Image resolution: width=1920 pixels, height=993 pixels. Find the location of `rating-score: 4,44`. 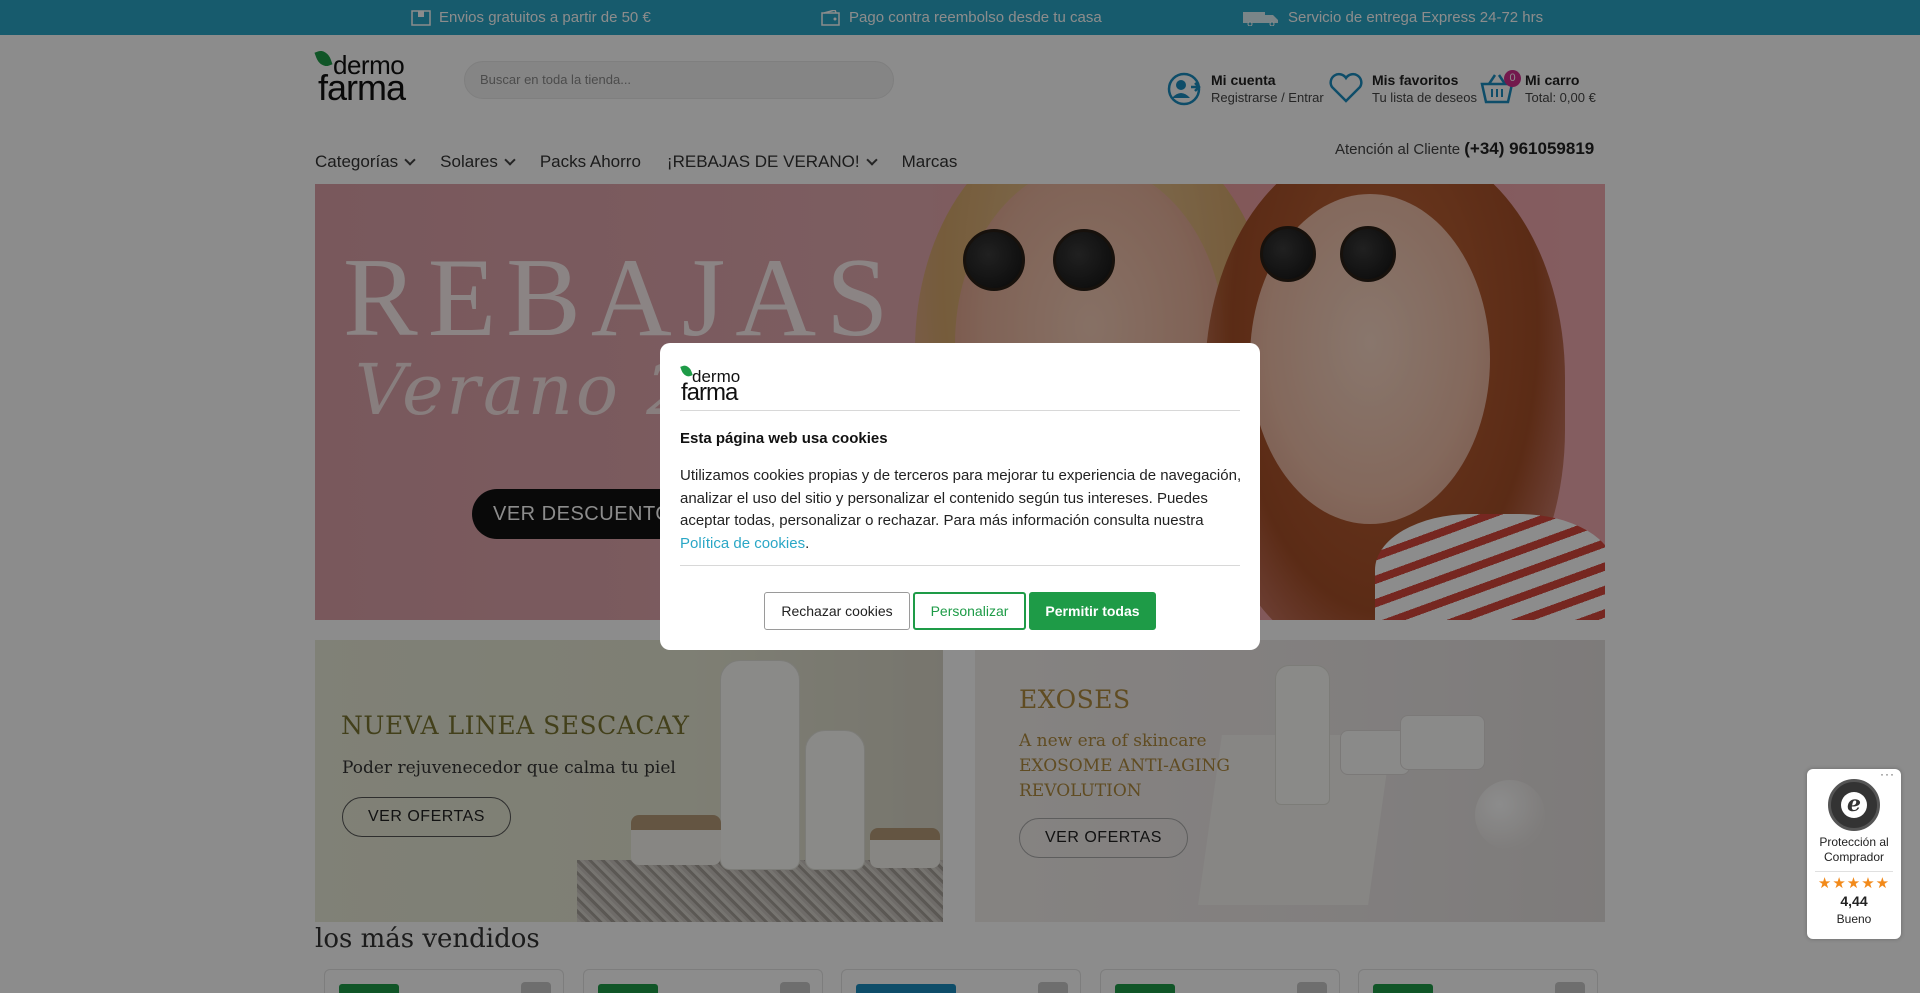

rating-score: 4,44 is located at coordinates (1854, 901).